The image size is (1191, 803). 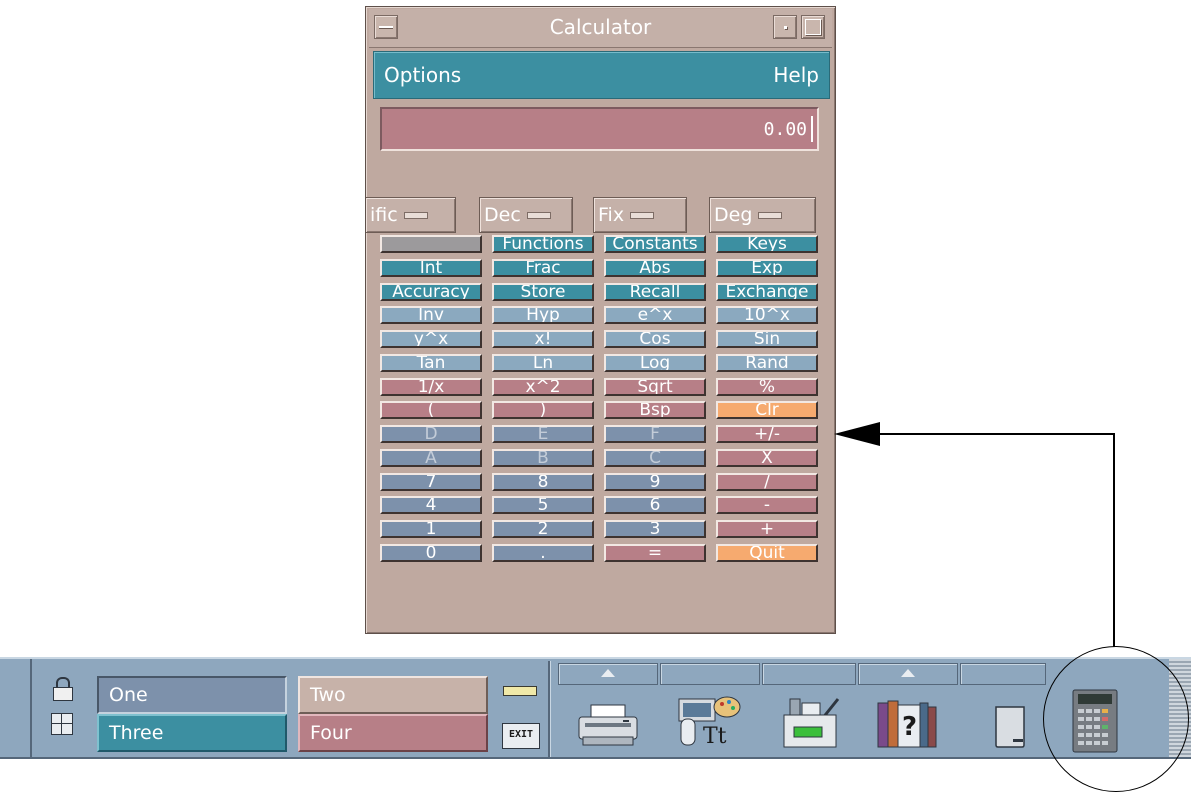 What do you see at coordinates (16, 708) in the screenshot?
I see `panel-left-handle` at bounding box center [16, 708].